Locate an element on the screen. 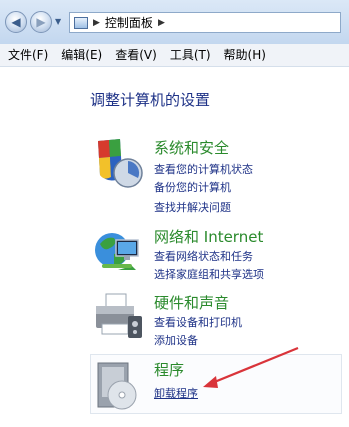  link-troubleshoot: 查找并解决问题 is located at coordinates (192, 207).